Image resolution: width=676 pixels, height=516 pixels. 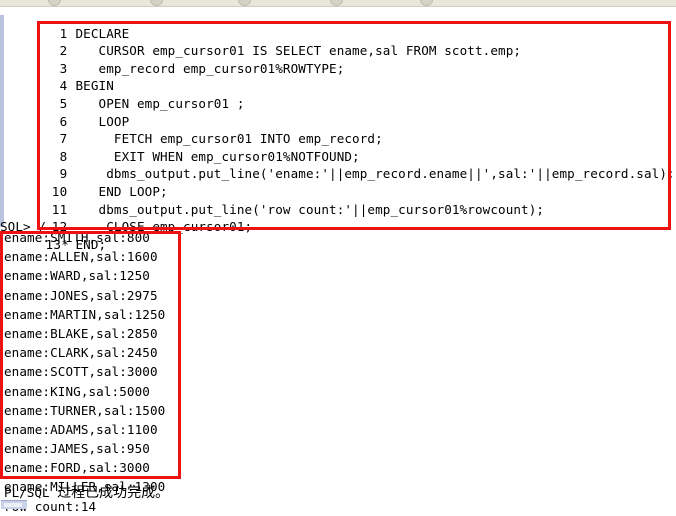 What do you see at coordinates (85, 410) in the screenshot?
I see `output-row: ename:TURNER,sal:1500` at bounding box center [85, 410].